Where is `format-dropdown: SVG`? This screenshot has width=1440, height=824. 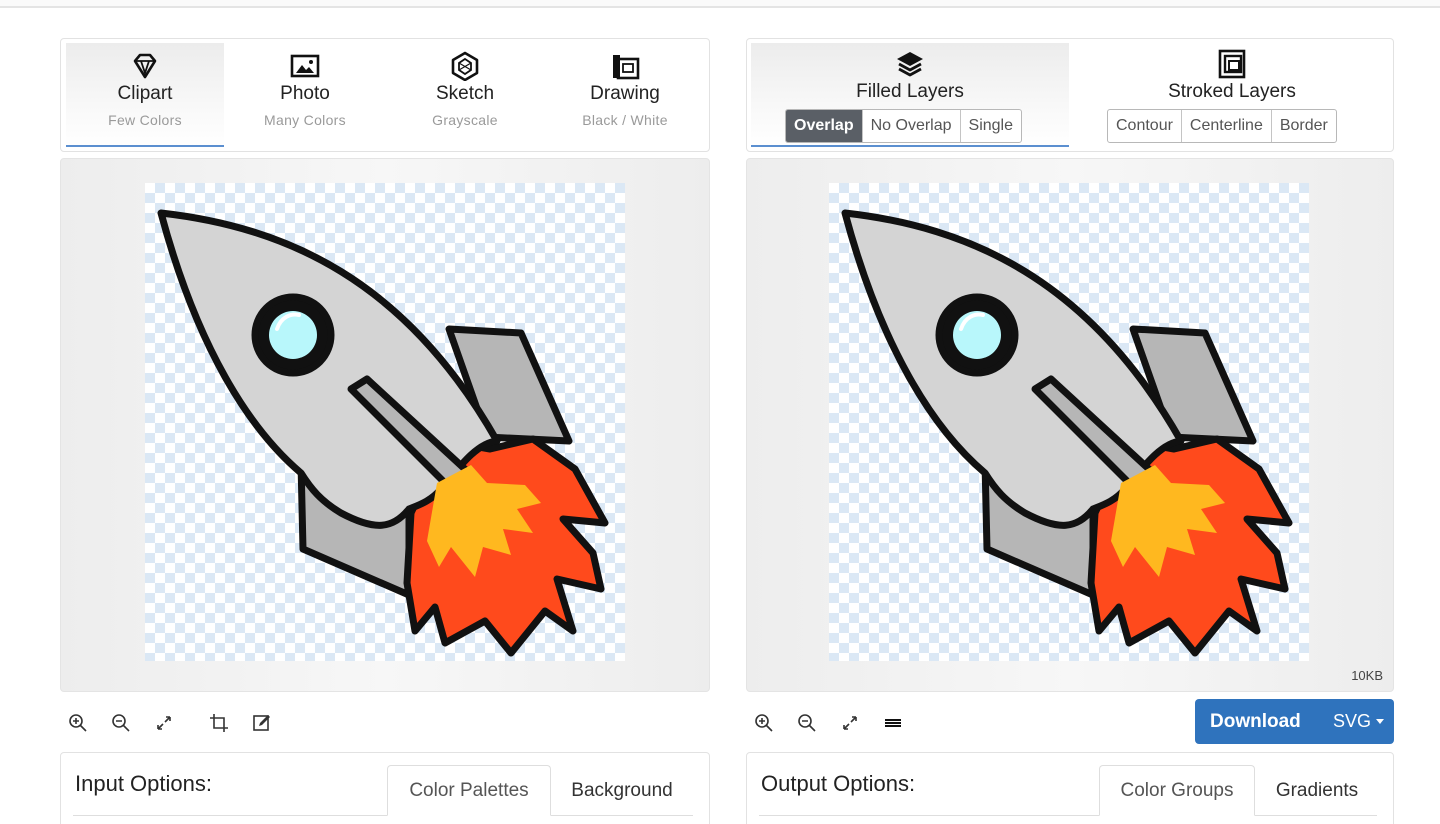
format-dropdown: SVG is located at coordinates (1363, 721).